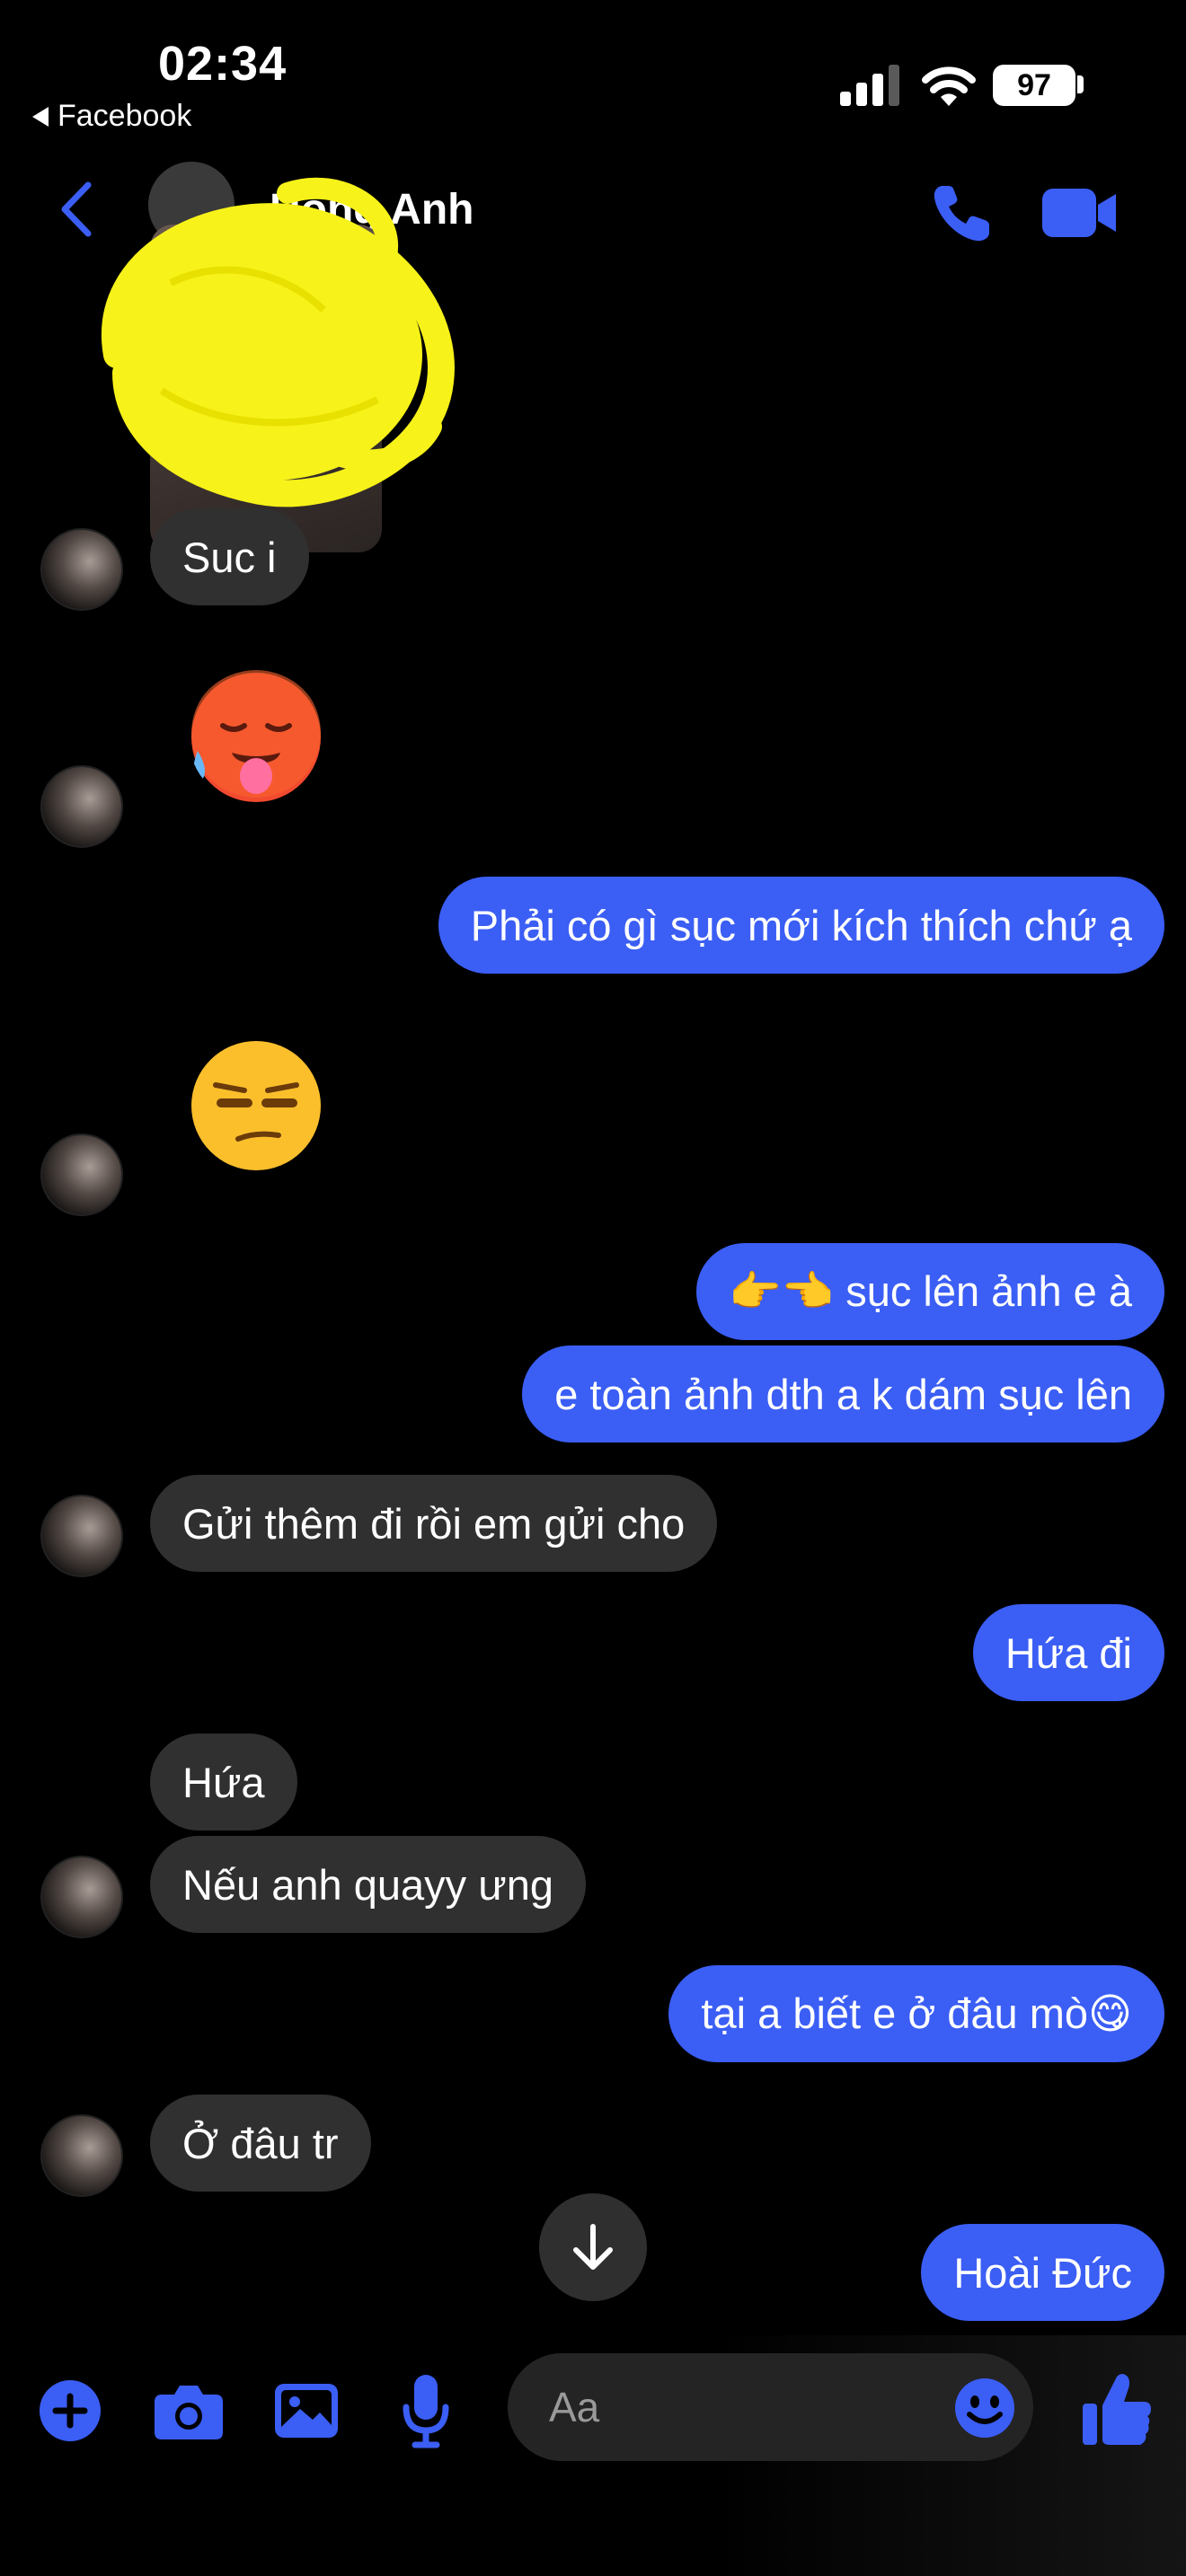 The height and width of the screenshot is (2576, 1186). Describe the element at coordinates (306, 2411) in the screenshot. I see `gallery-icon` at that location.